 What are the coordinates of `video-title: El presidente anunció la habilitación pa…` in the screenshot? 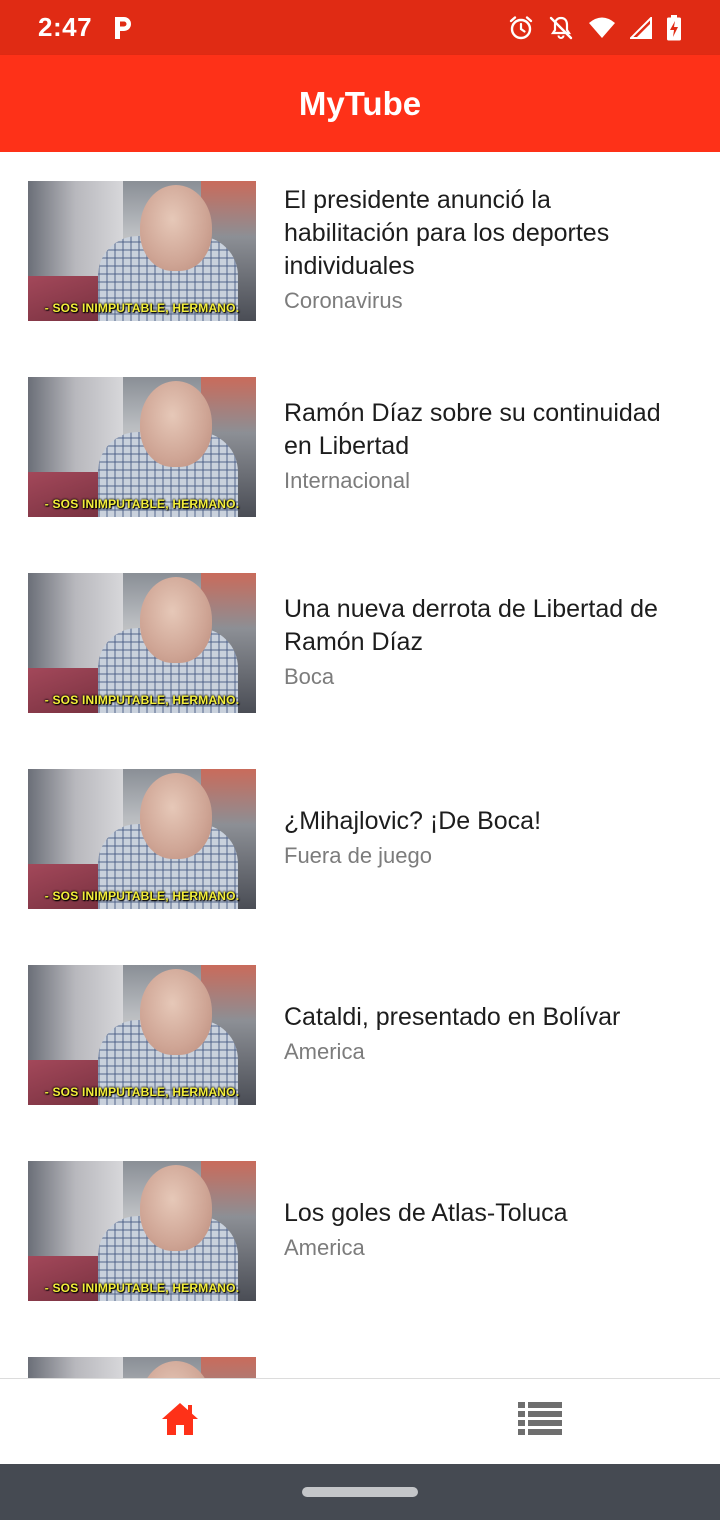 It's located at (482, 233).